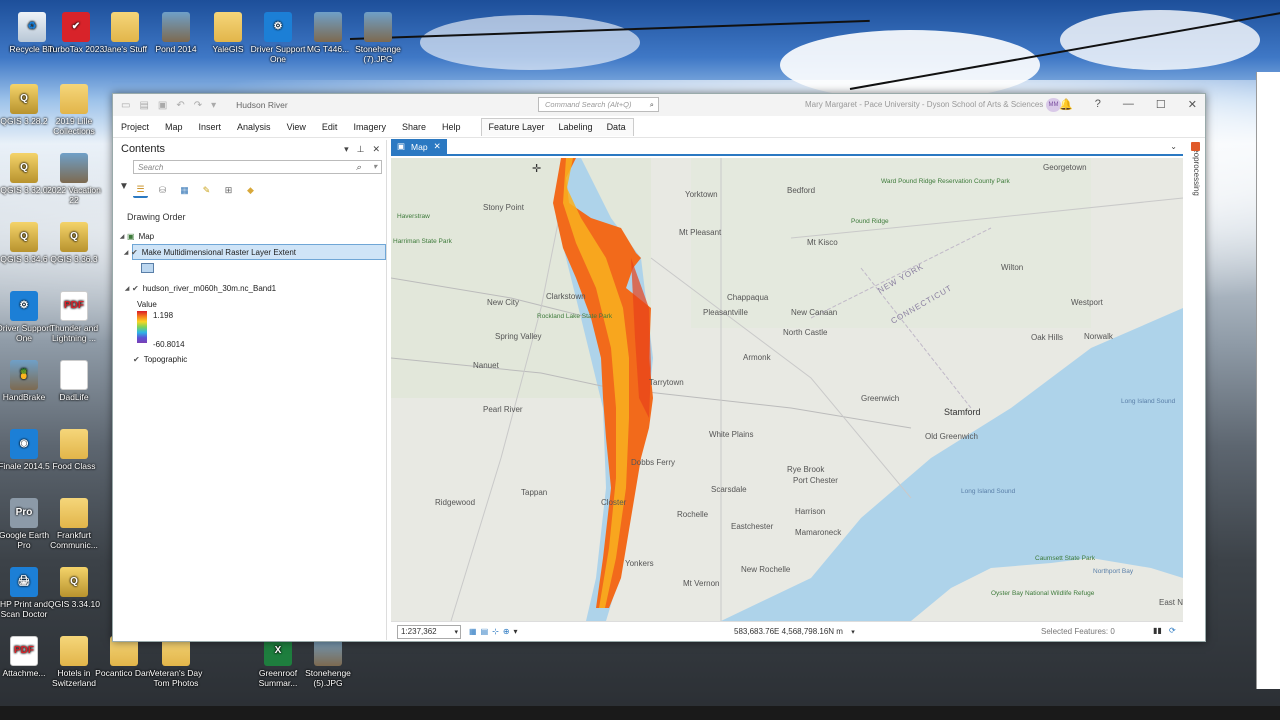 This screenshot has width=1280, height=720. I want to click on desktop-icon: 2022 Vacation 22, so click(74, 179).